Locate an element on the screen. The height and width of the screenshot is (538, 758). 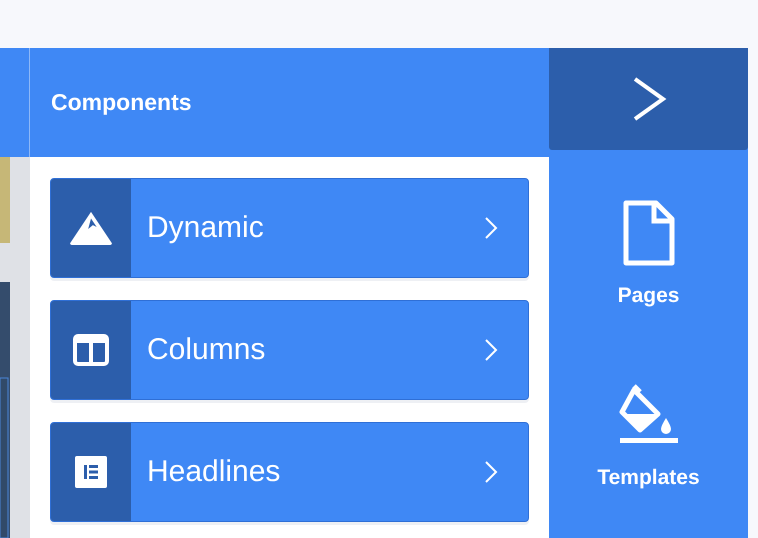
text-block-icon is located at coordinates (91, 472).